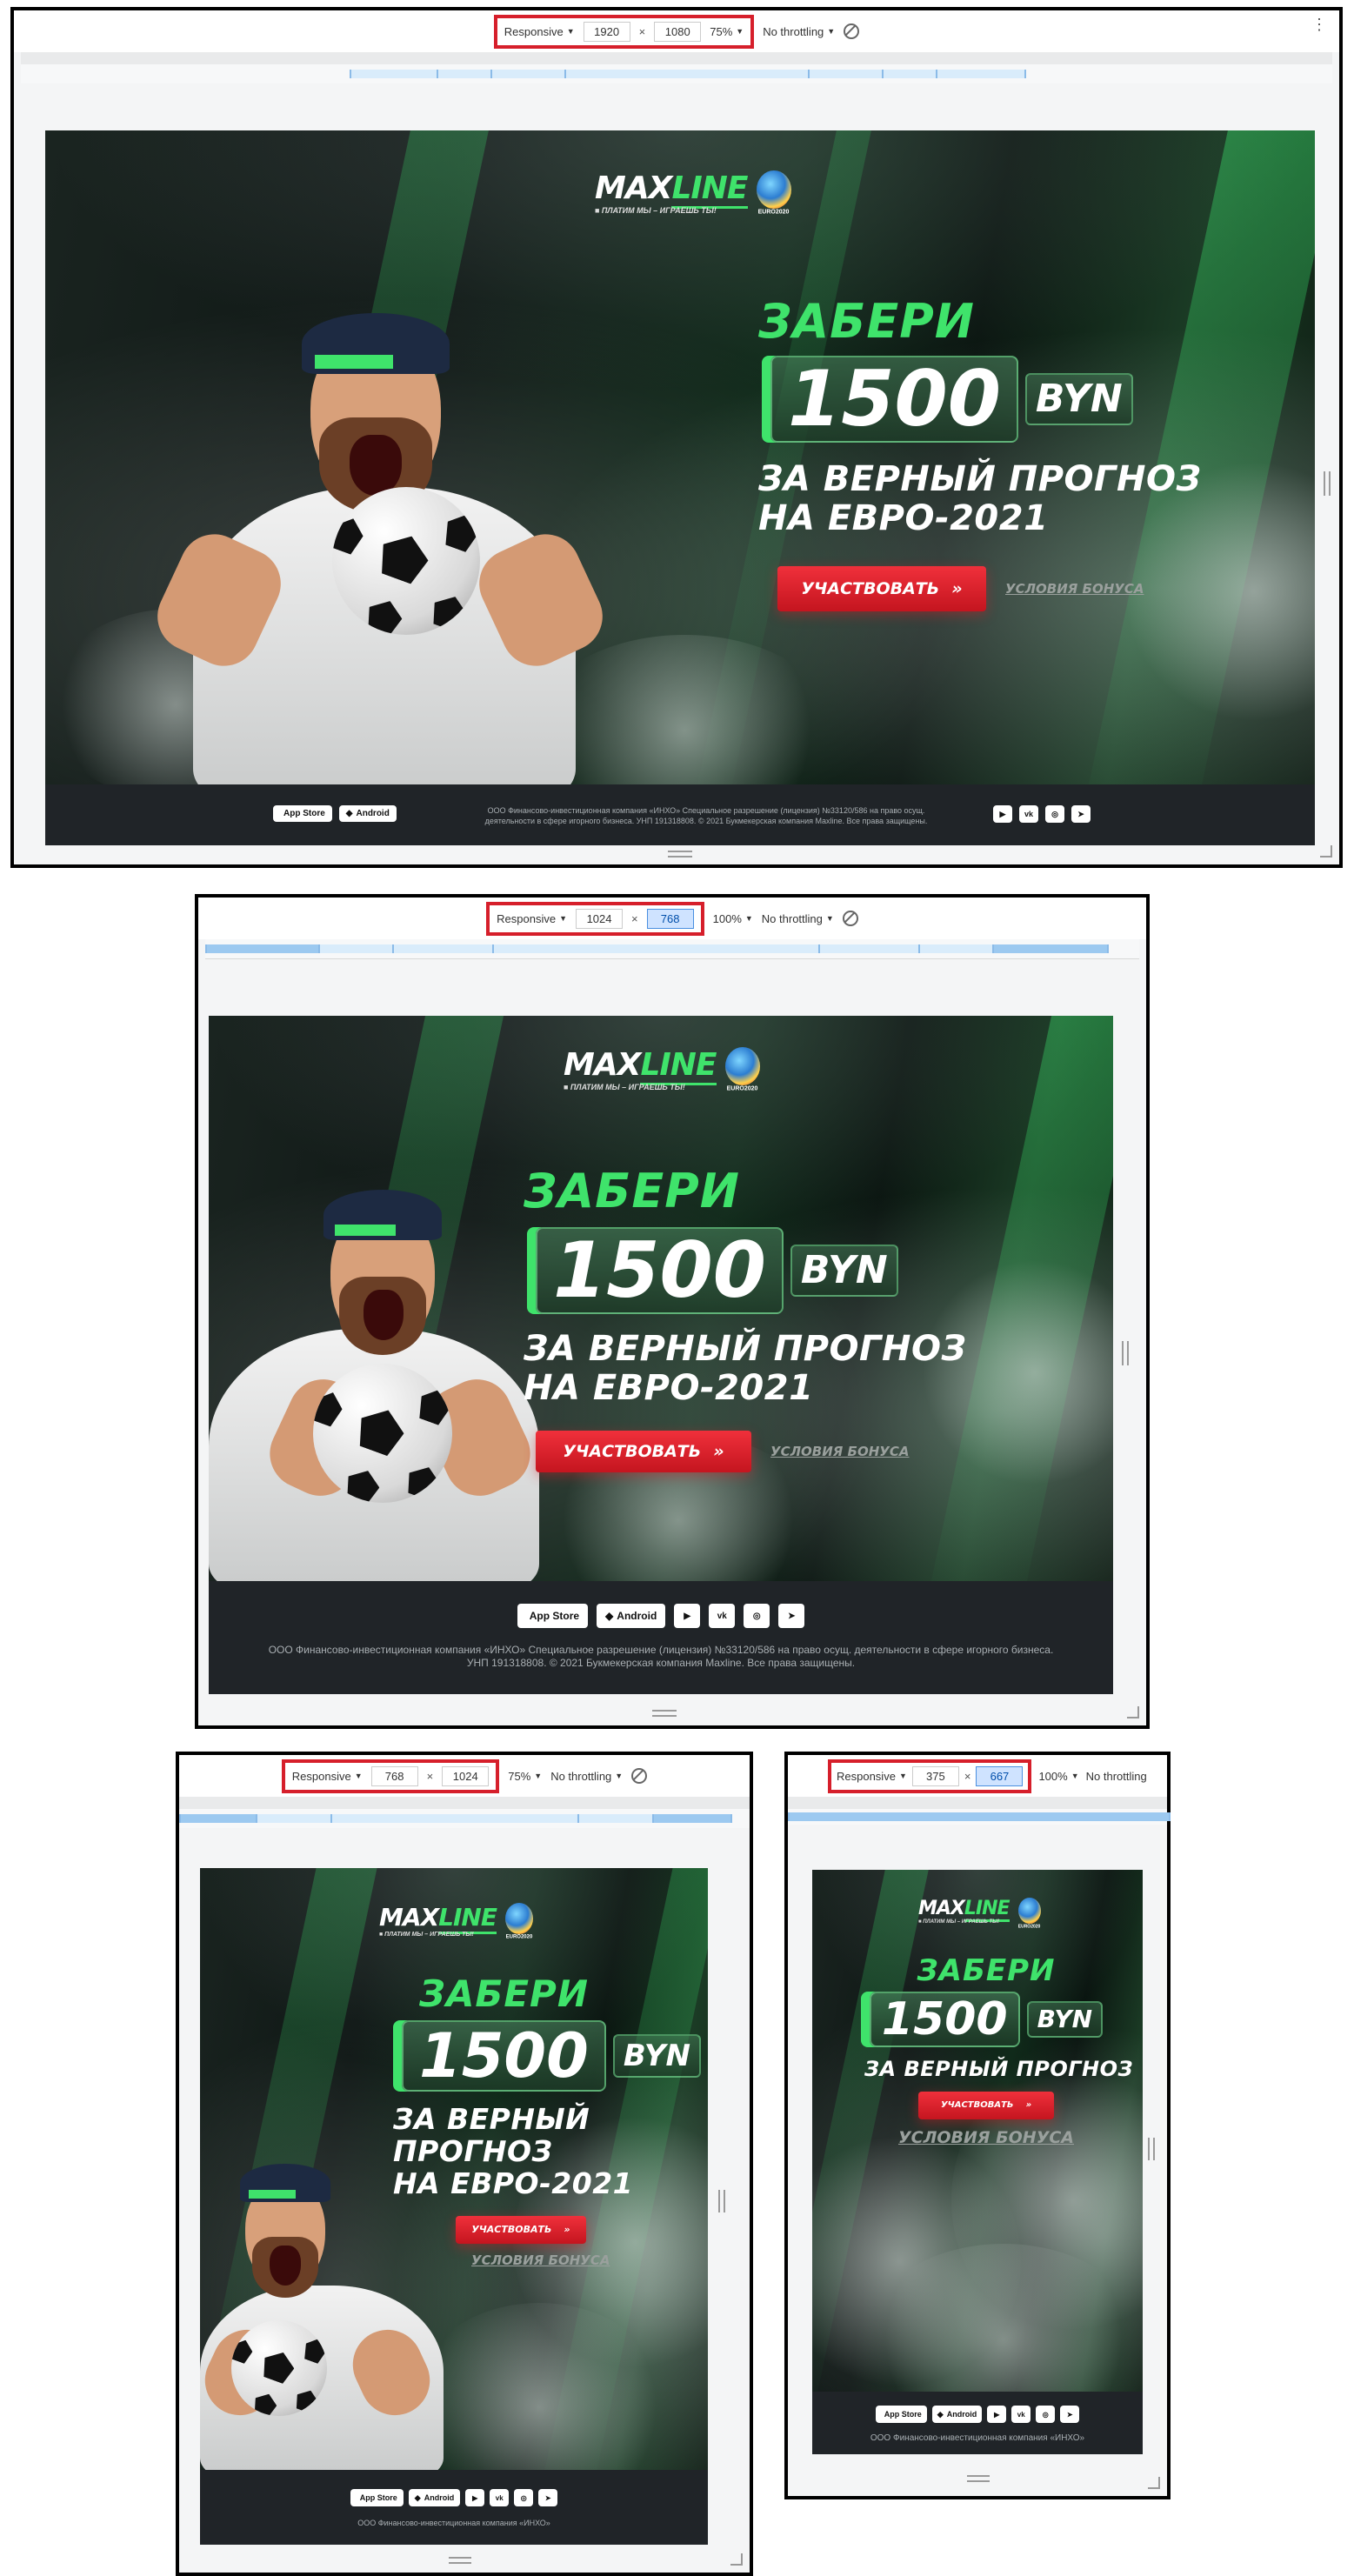 Image resolution: width=1354 pixels, height=2576 pixels. Describe the element at coordinates (670, 918) in the screenshot. I see `height-input: 768` at that location.